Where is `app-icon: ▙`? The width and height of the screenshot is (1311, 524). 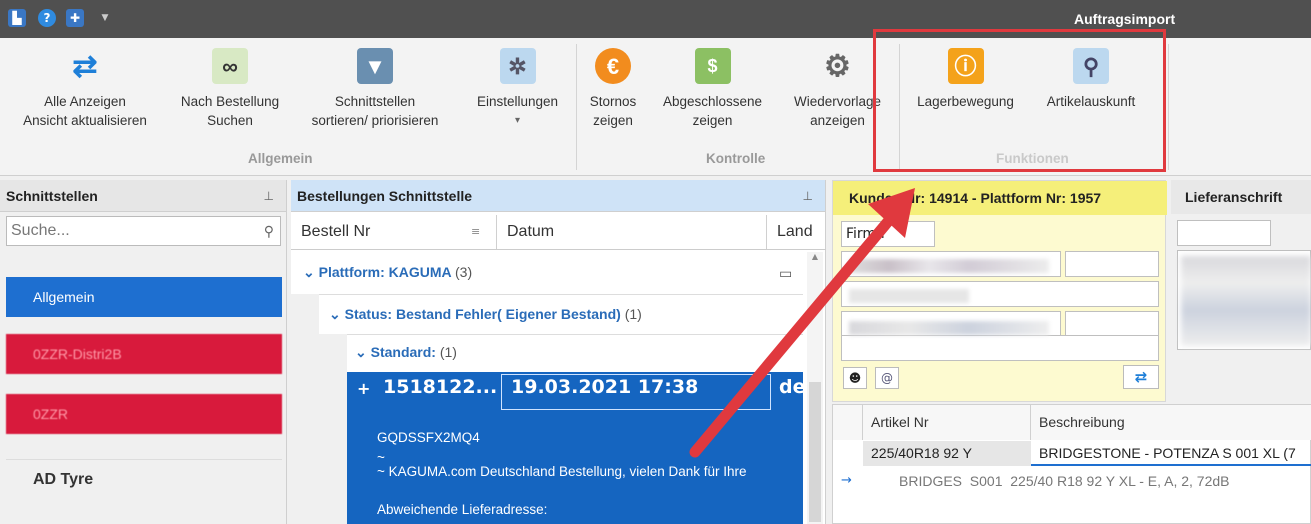 app-icon: ▙ is located at coordinates (17, 18).